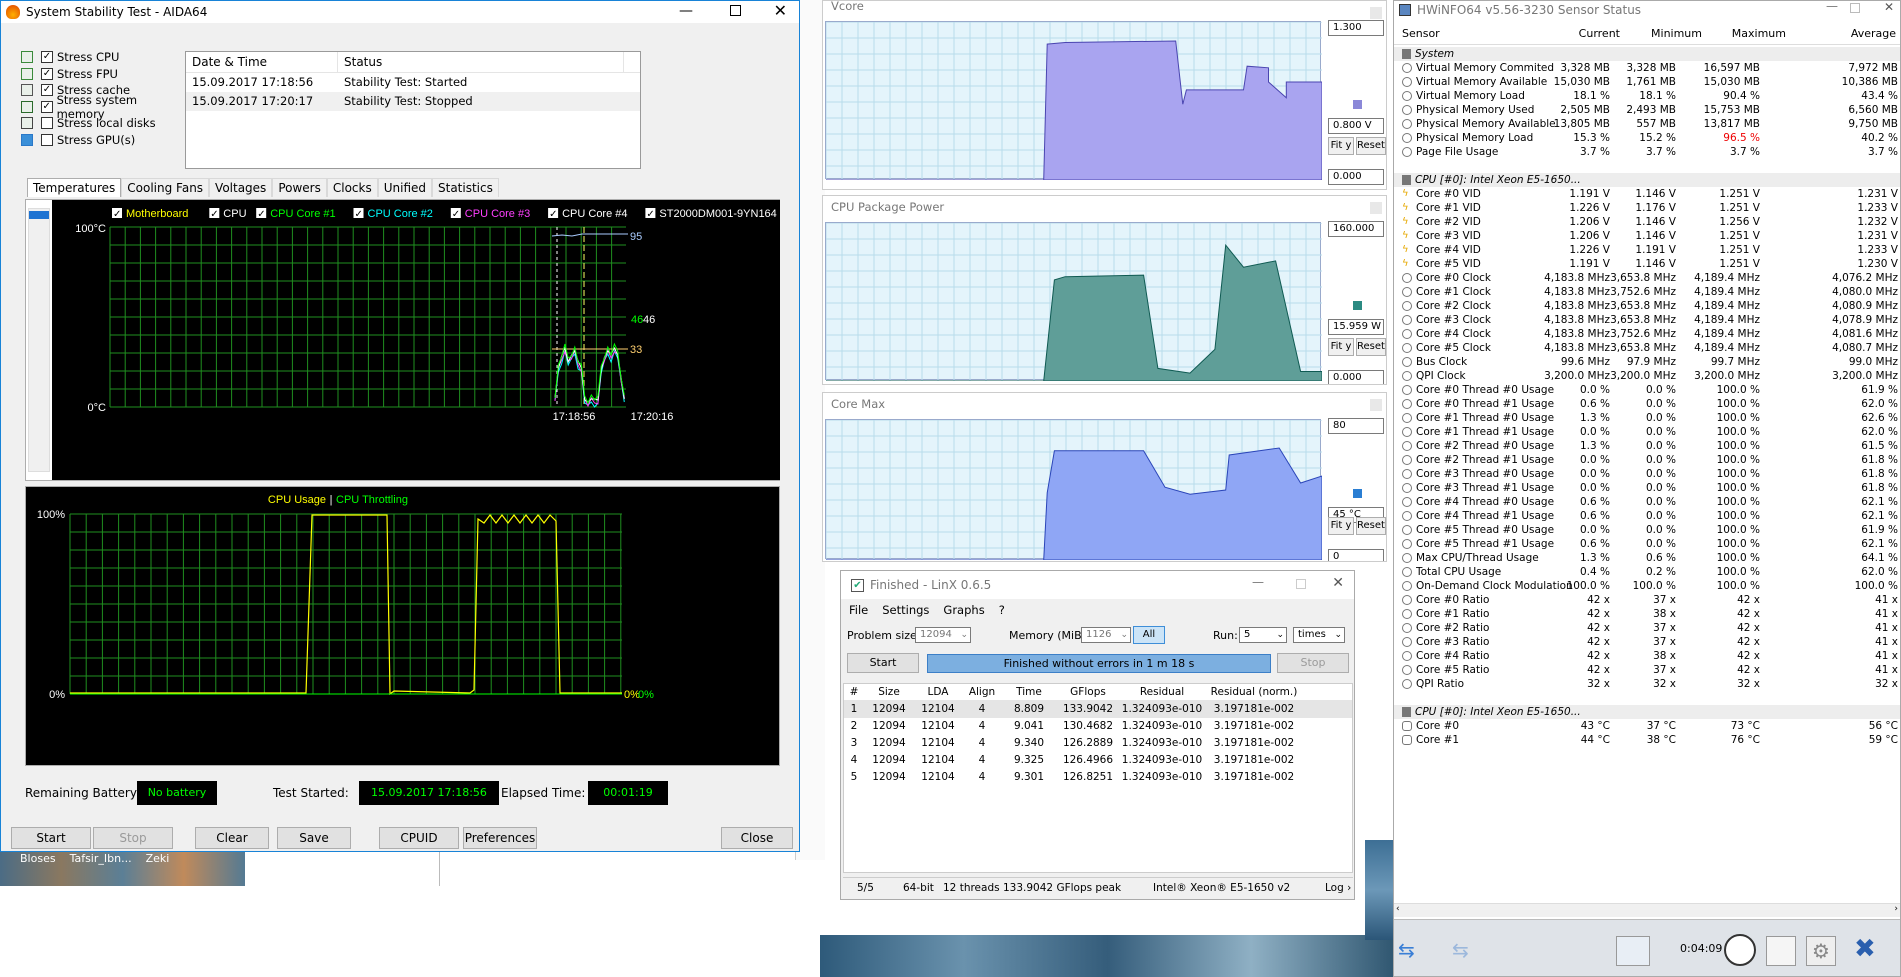 The image size is (1901, 977). I want to click on sensor-row: Page File Usage 3.7 % 3.7 % 3.7 % 3.7 %, so click(1647, 152).